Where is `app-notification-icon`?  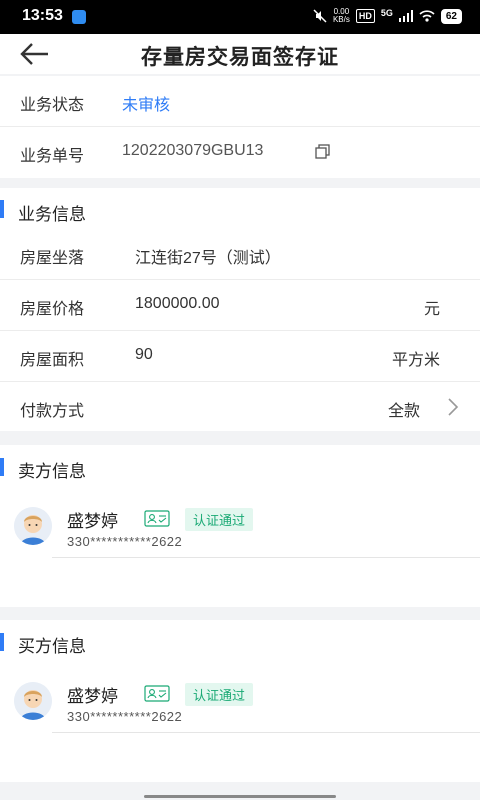 app-notification-icon is located at coordinates (79, 17).